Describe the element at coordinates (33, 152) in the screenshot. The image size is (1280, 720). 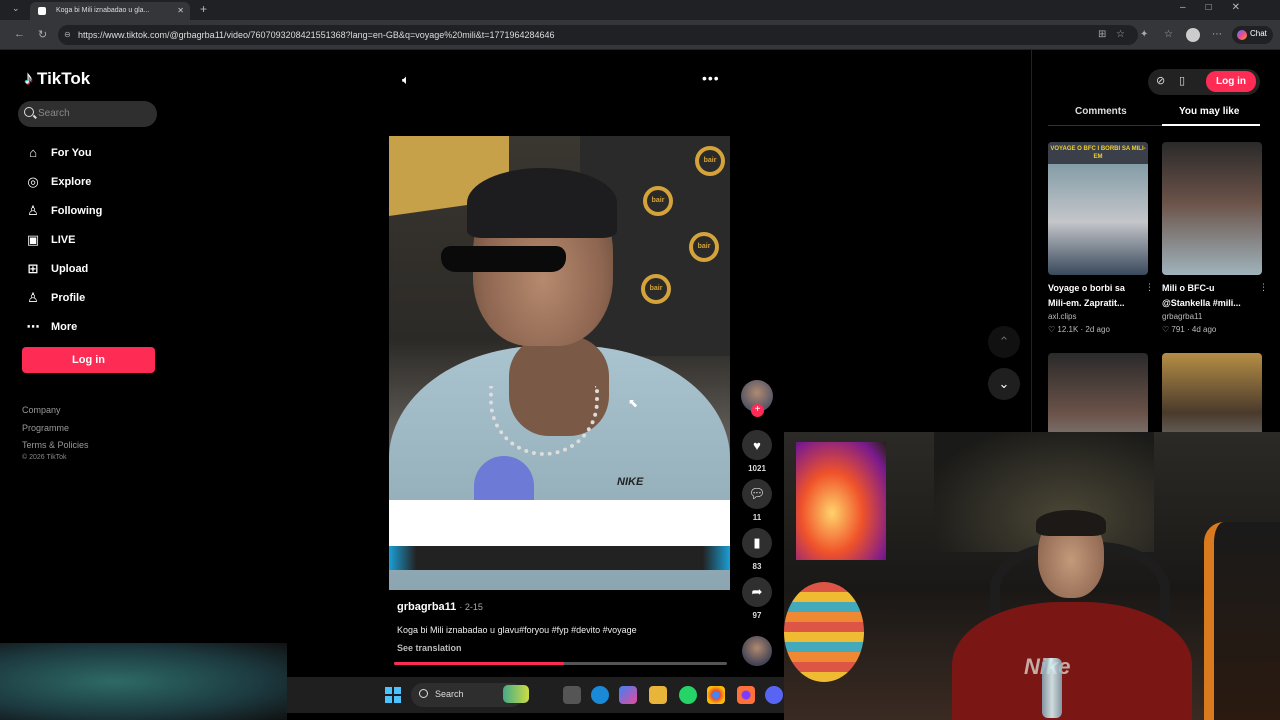
I see `home-icon: ⌂` at that location.